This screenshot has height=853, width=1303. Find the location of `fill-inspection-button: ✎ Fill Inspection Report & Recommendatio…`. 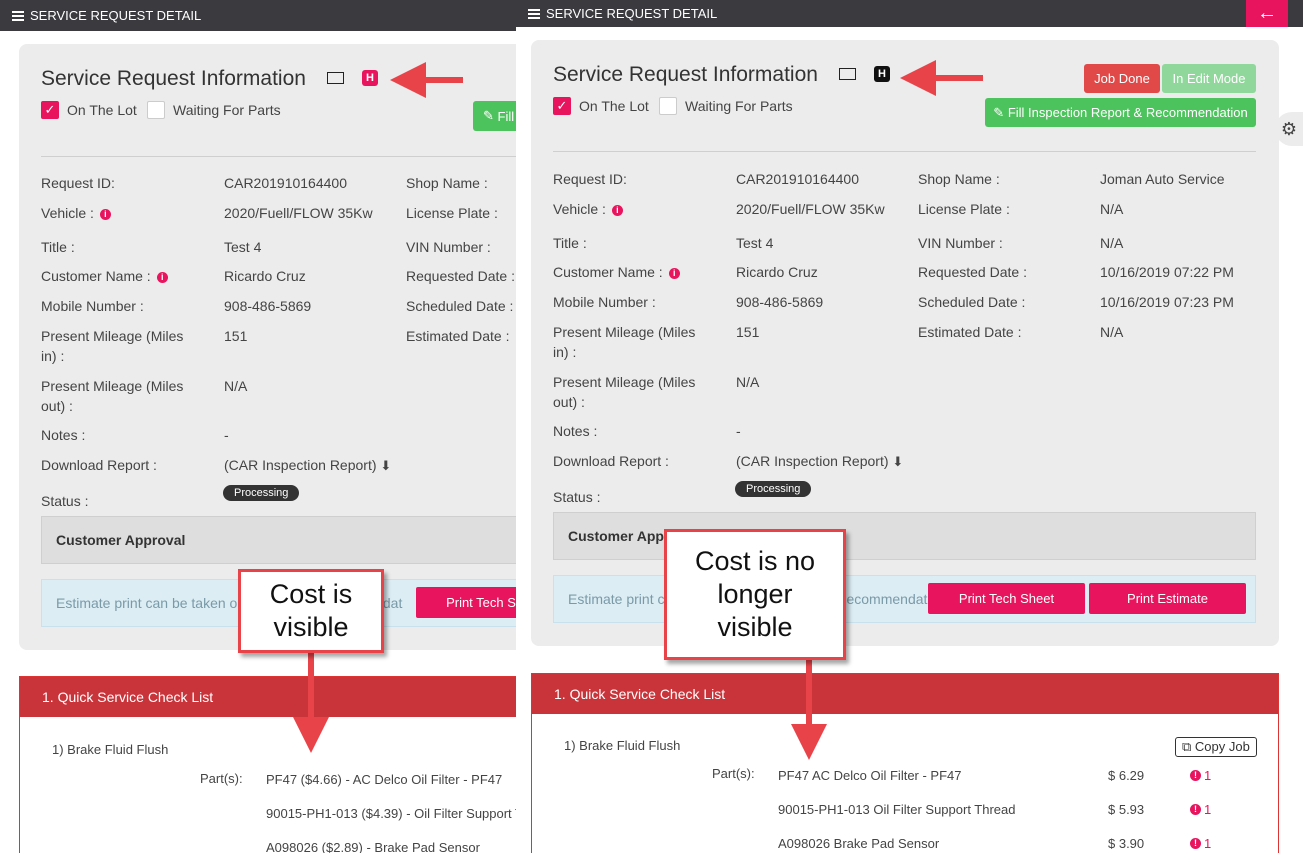

fill-inspection-button: ✎ Fill Inspection Report & Recommendatio… is located at coordinates (1120, 112).